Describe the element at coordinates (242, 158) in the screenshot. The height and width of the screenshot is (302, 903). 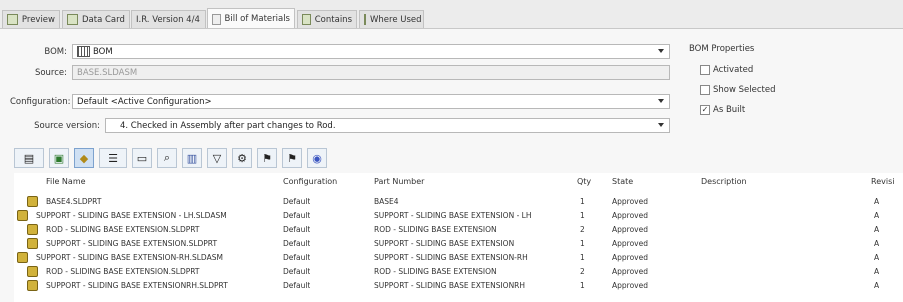
I see `settings-button: ⚙` at that location.